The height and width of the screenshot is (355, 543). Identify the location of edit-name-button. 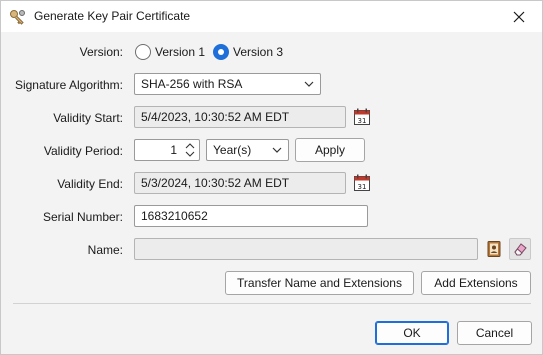
(494, 249).